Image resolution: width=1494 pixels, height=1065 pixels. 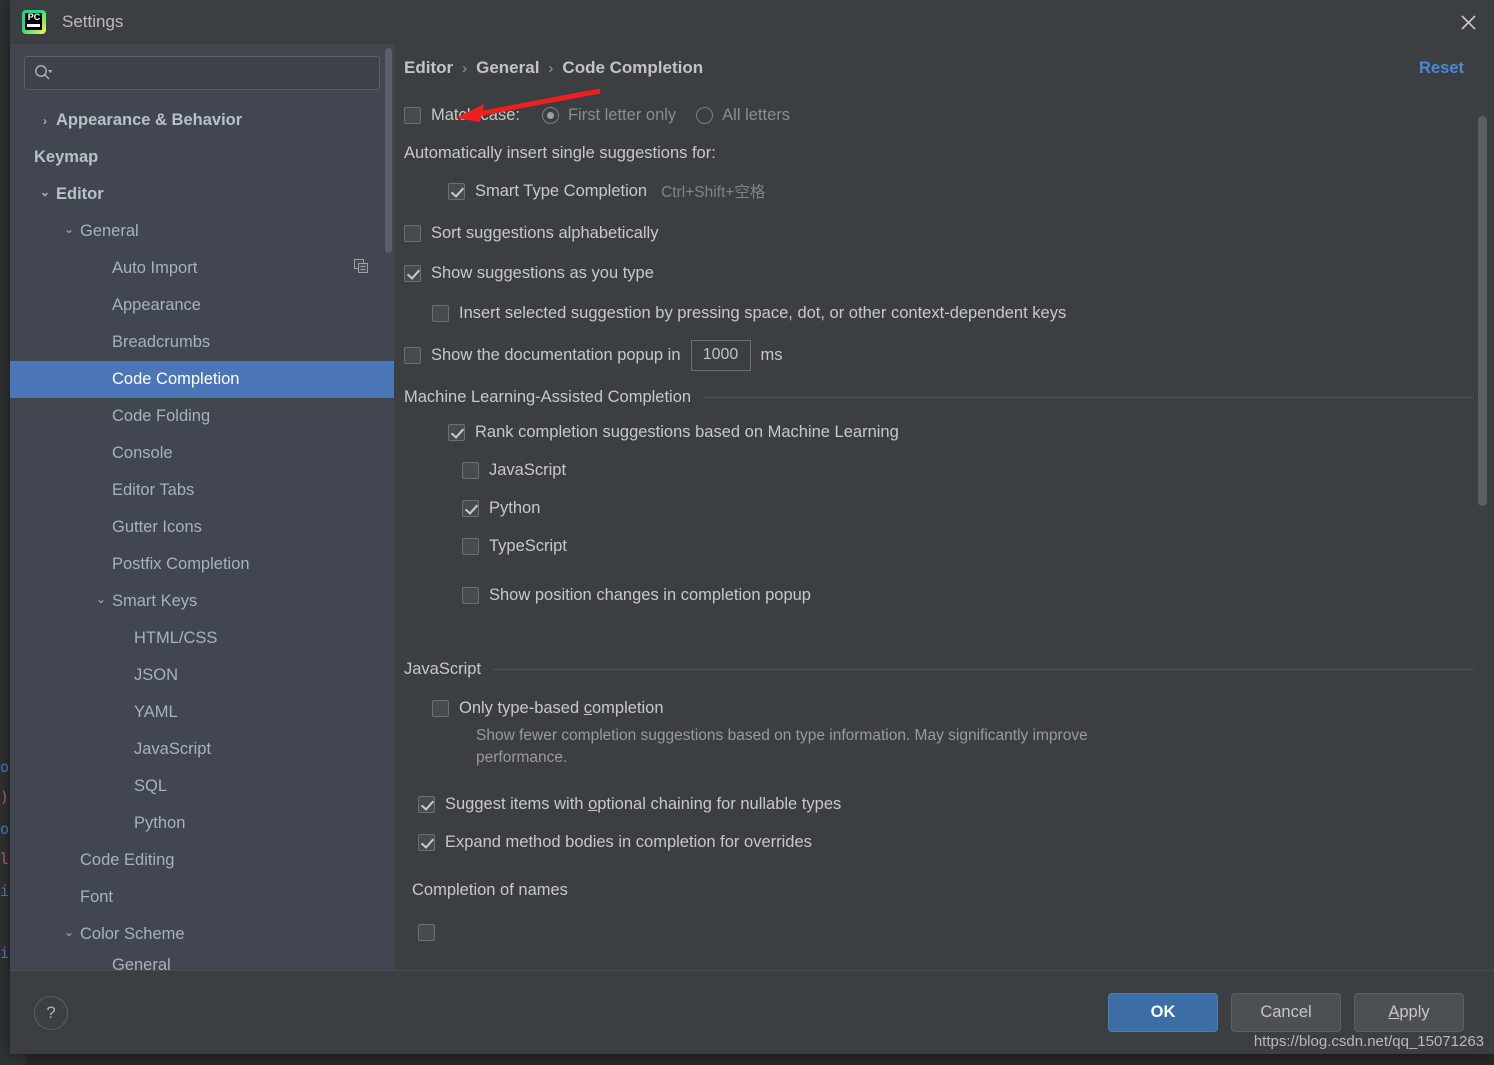 What do you see at coordinates (80, 194) in the screenshot?
I see `sidebar-item-label: Editor` at bounding box center [80, 194].